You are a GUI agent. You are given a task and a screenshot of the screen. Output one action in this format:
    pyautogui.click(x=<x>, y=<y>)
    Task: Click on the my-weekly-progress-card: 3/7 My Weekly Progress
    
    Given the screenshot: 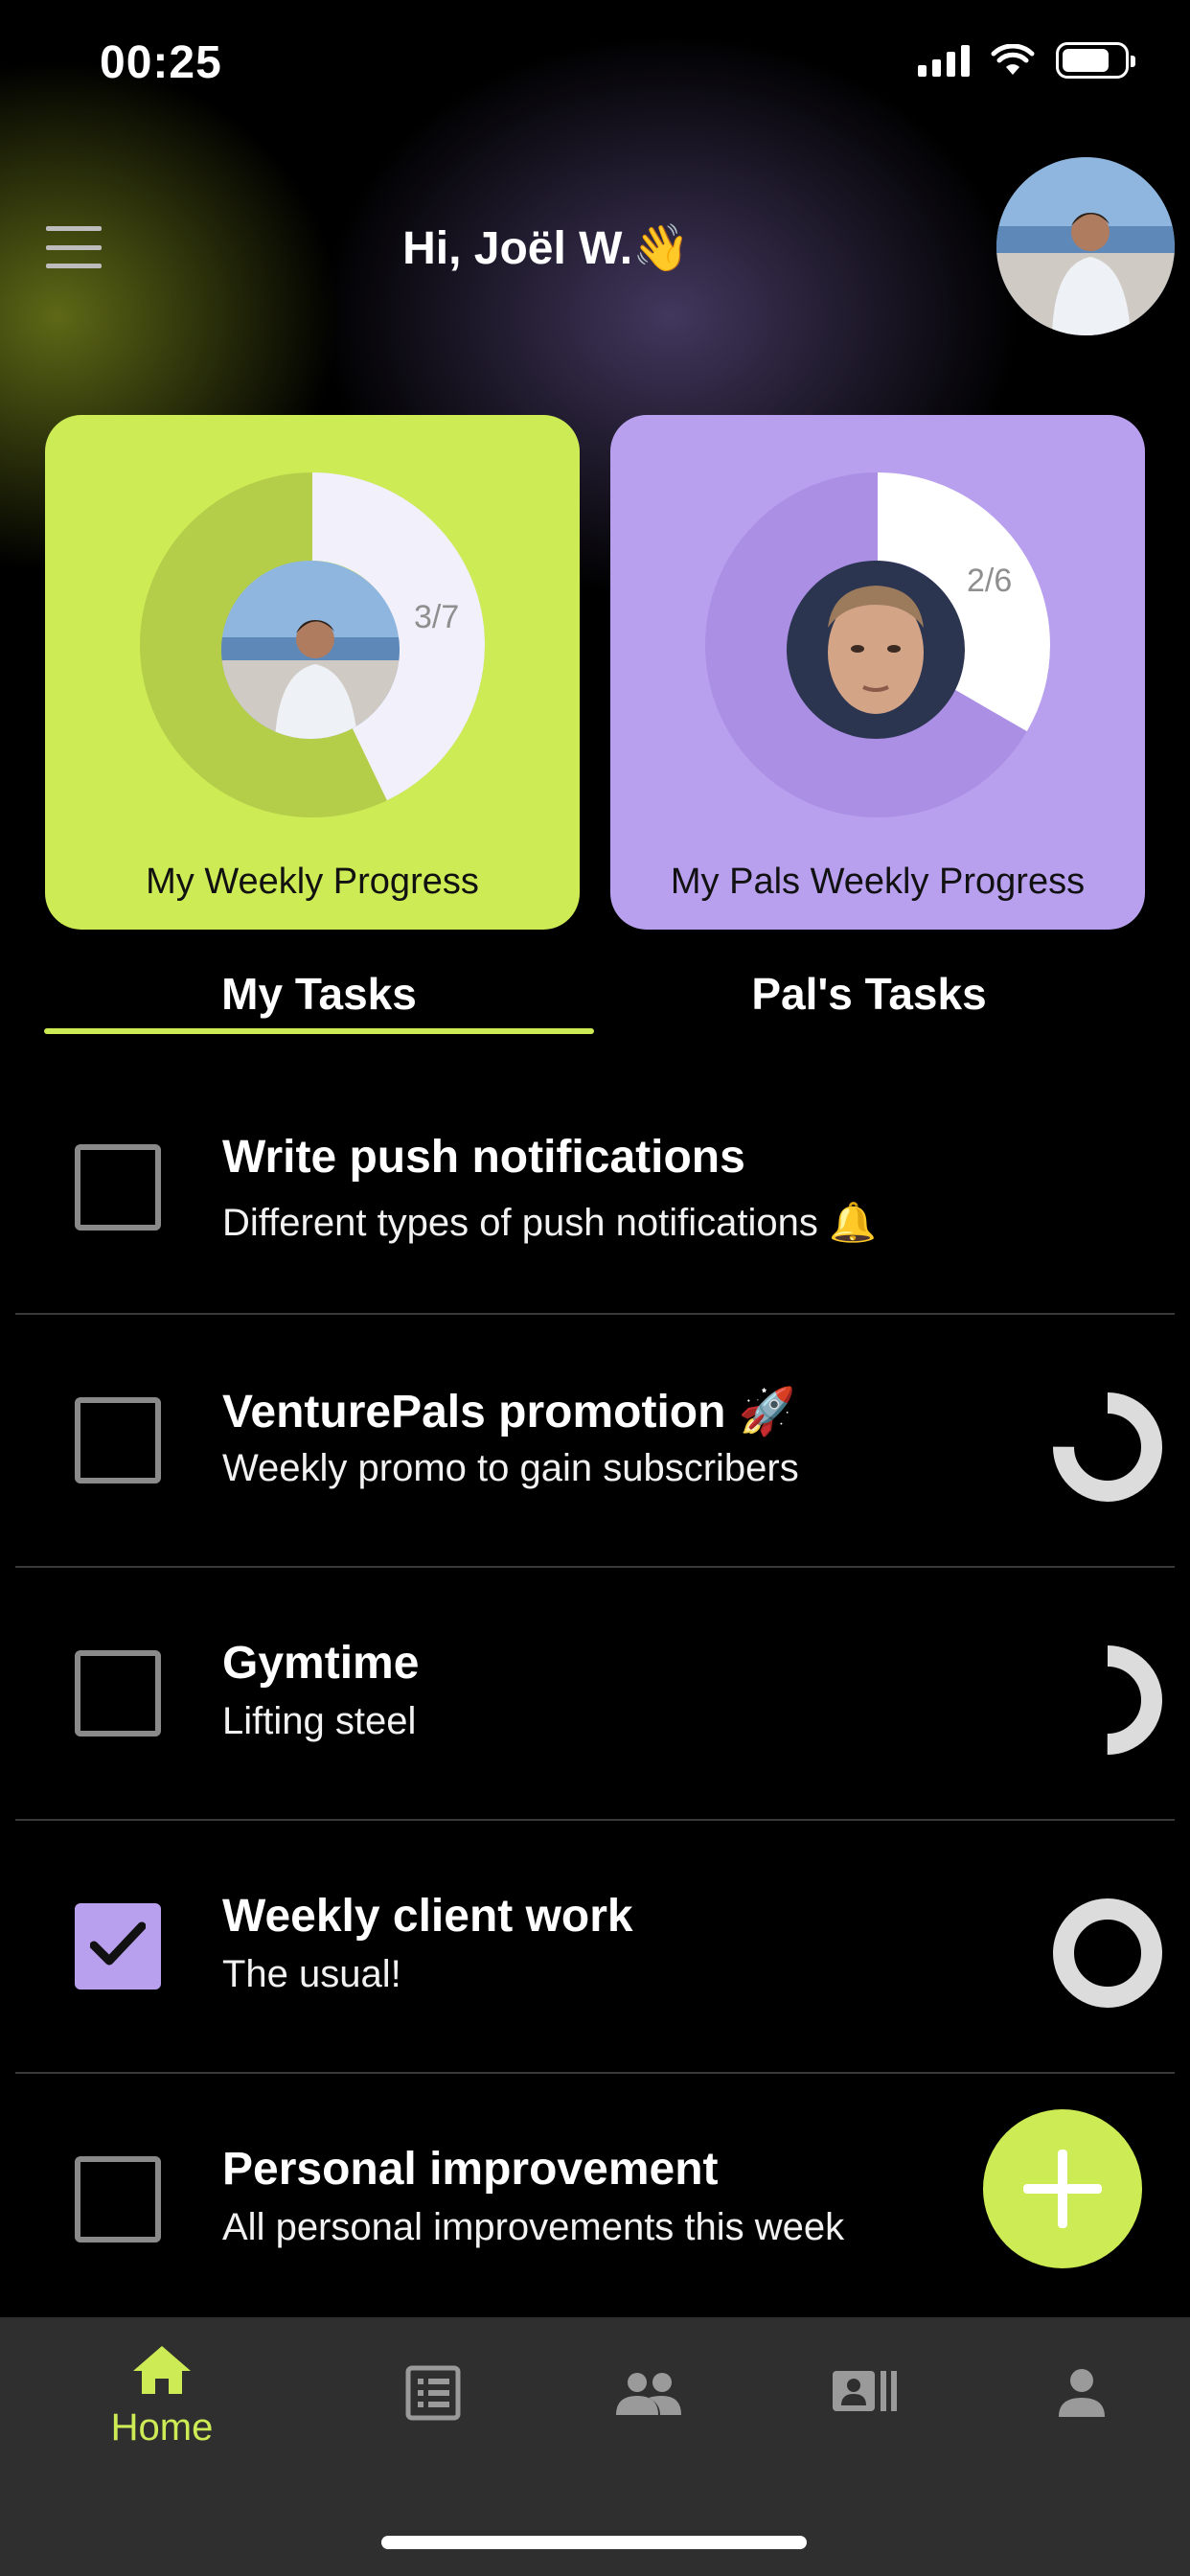 What is the action you would take?
    pyautogui.click(x=312, y=672)
    